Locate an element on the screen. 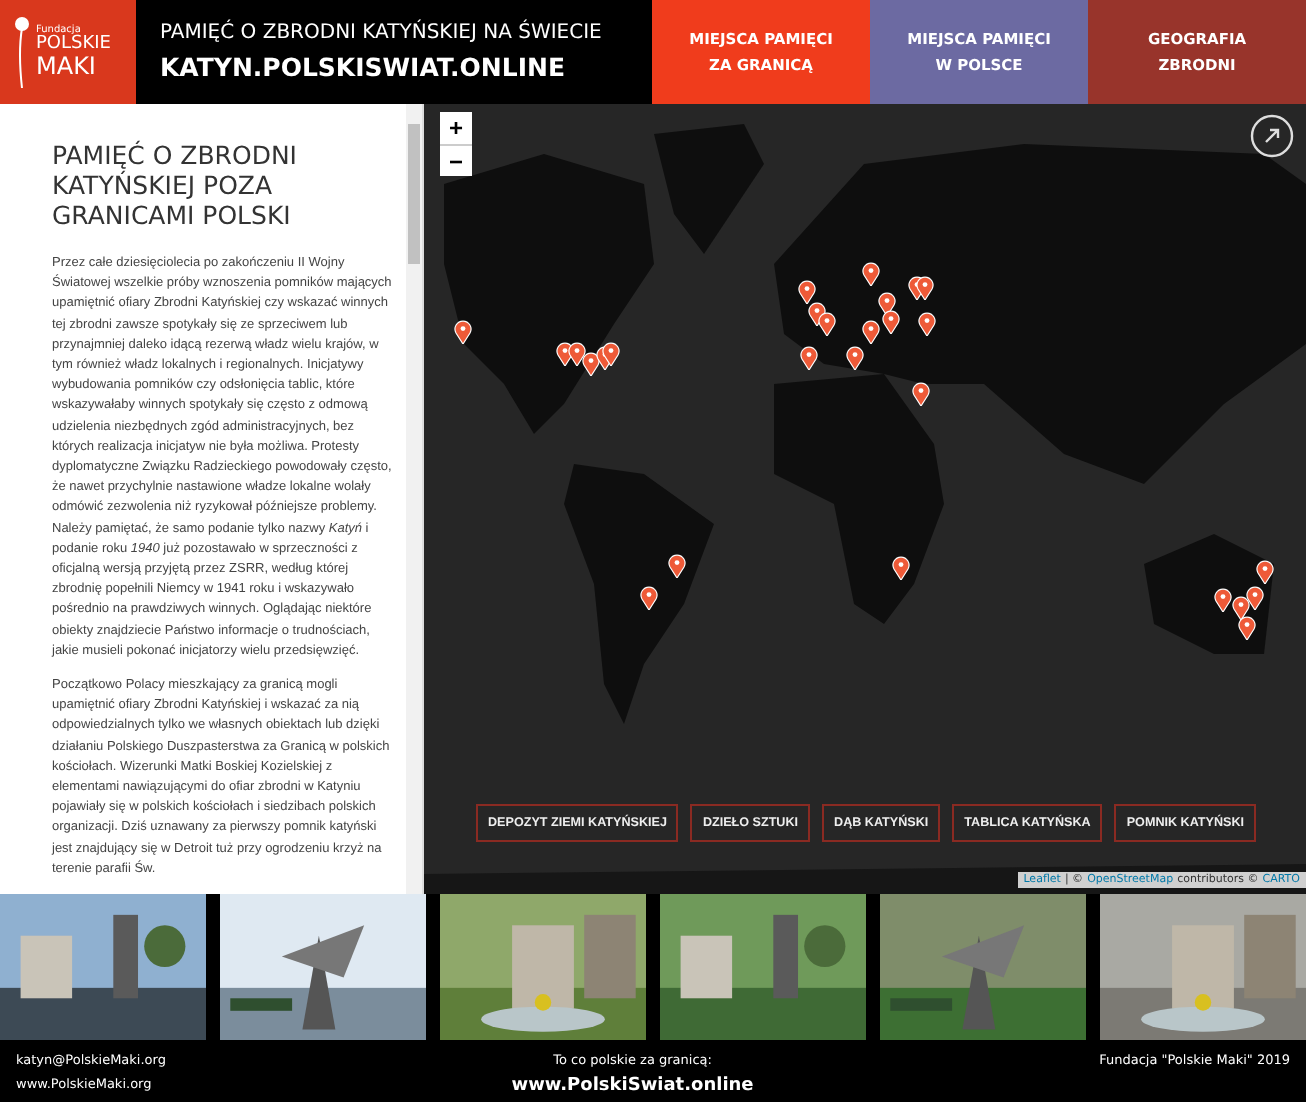 This screenshot has width=1306, height=1102. site-name: KATYN.POLSKISWIAT.ONLINE is located at coordinates (363, 67).